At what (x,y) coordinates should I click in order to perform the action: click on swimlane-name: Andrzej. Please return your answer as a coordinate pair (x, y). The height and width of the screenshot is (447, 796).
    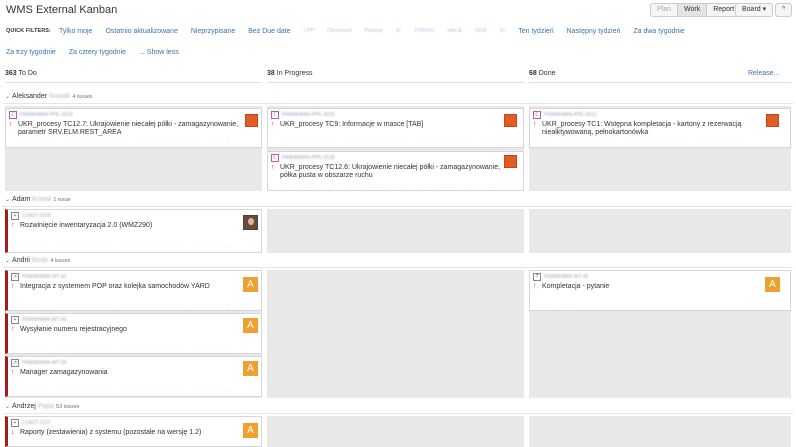
    Looking at the image, I should click on (24, 406).